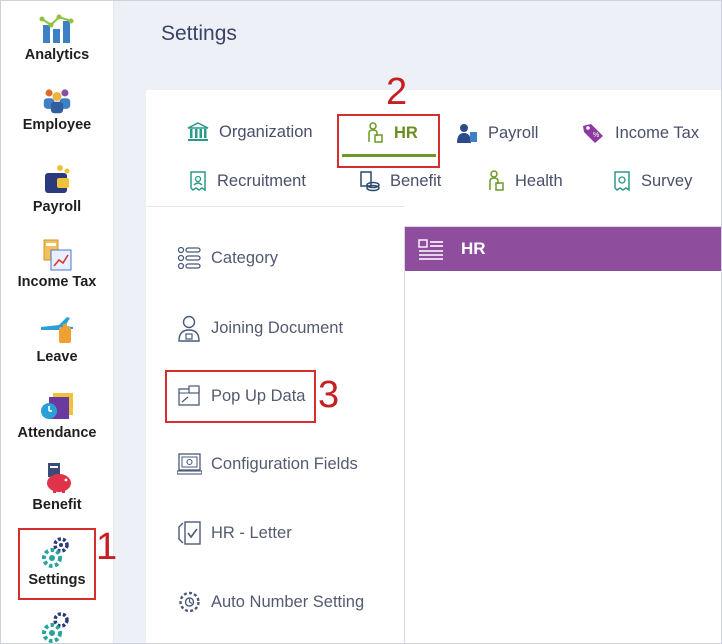 Image resolution: width=722 pixels, height=644 pixels. What do you see at coordinates (57, 125) in the screenshot?
I see `nav-label-employee: Employee` at bounding box center [57, 125].